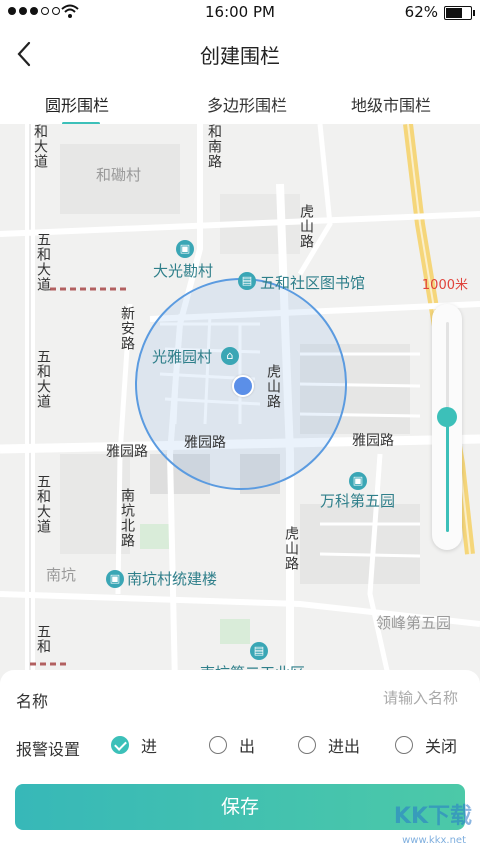 The height and width of the screenshot is (853, 480). I want to click on poi-home-icon: ⌂, so click(230, 356).